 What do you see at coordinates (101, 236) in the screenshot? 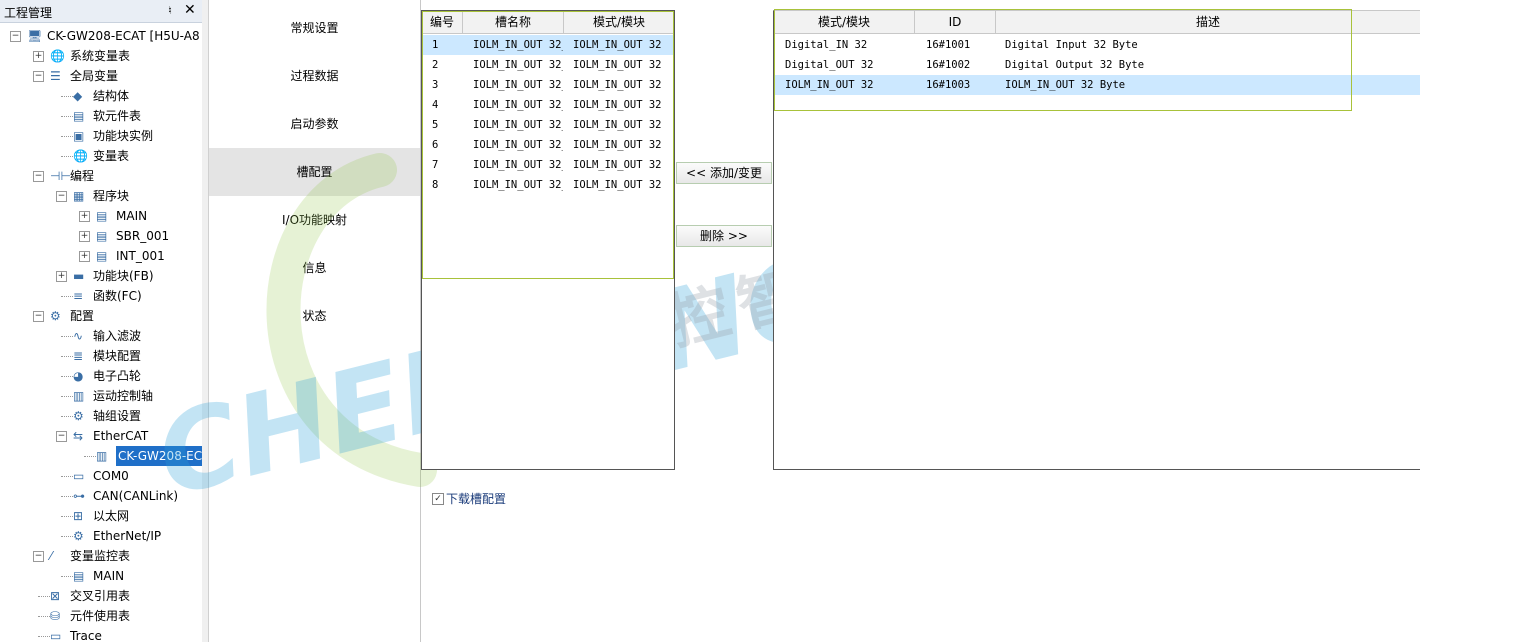
I see `tree-item: + ▤ SBR_001` at bounding box center [101, 236].